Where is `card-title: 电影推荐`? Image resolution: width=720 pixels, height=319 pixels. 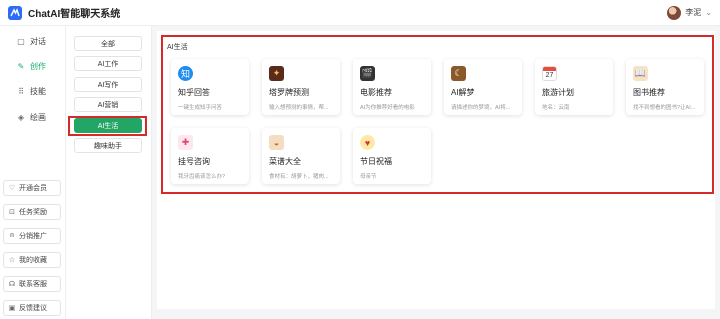
card-title: 电影推荐 is located at coordinates (376, 92).